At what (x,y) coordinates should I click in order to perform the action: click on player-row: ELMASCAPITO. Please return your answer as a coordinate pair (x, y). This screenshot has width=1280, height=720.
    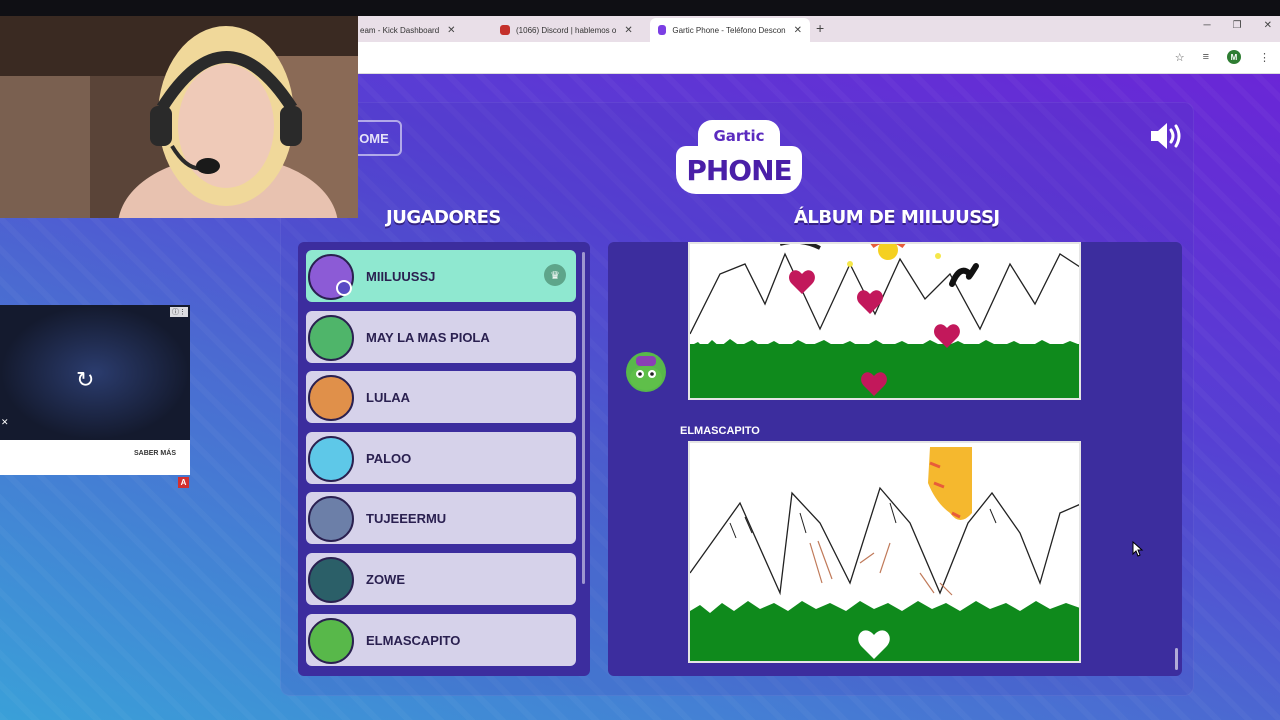
    Looking at the image, I should click on (441, 640).